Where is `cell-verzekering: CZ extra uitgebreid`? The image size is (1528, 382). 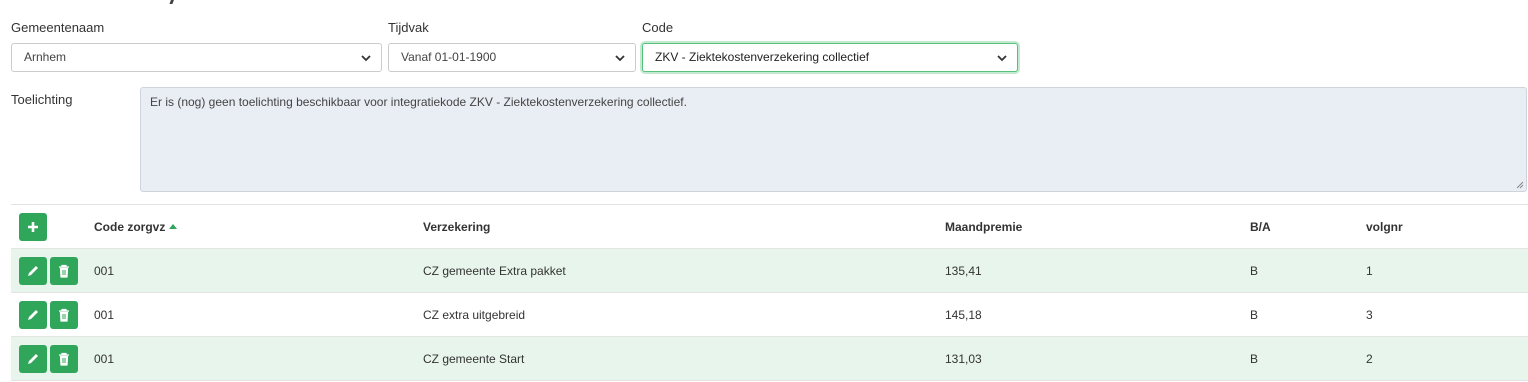 cell-verzekering: CZ extra uitgebreid is located at coordinates (474, 314).